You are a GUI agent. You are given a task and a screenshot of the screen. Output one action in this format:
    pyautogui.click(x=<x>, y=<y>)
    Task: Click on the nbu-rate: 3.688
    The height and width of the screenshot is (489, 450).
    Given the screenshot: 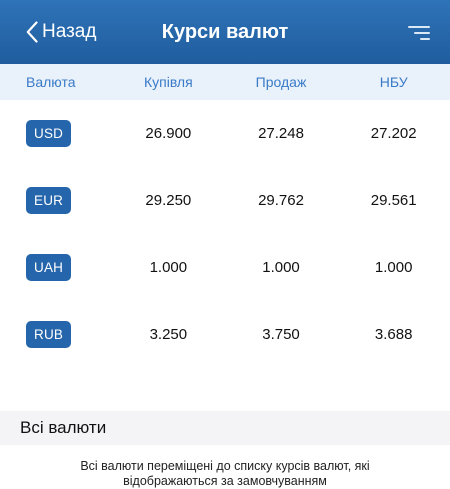 What is the action you would take?
    pyautogui.click(x=393, y=334)
    